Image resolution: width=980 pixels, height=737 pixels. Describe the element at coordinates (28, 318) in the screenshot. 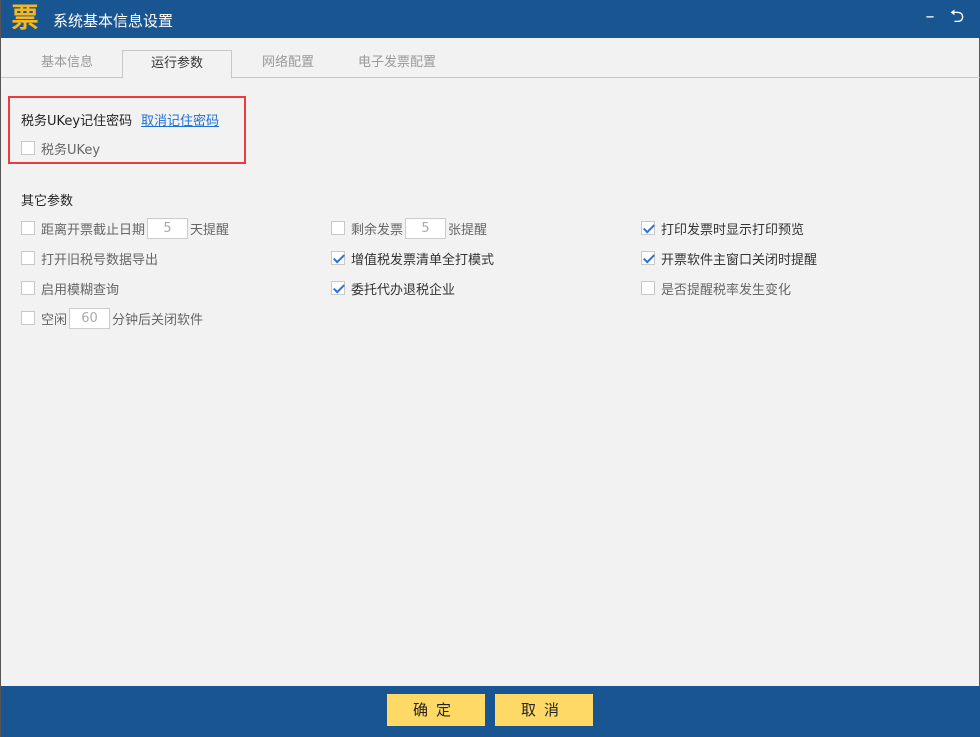

I see `idle-checkbox` at that location.